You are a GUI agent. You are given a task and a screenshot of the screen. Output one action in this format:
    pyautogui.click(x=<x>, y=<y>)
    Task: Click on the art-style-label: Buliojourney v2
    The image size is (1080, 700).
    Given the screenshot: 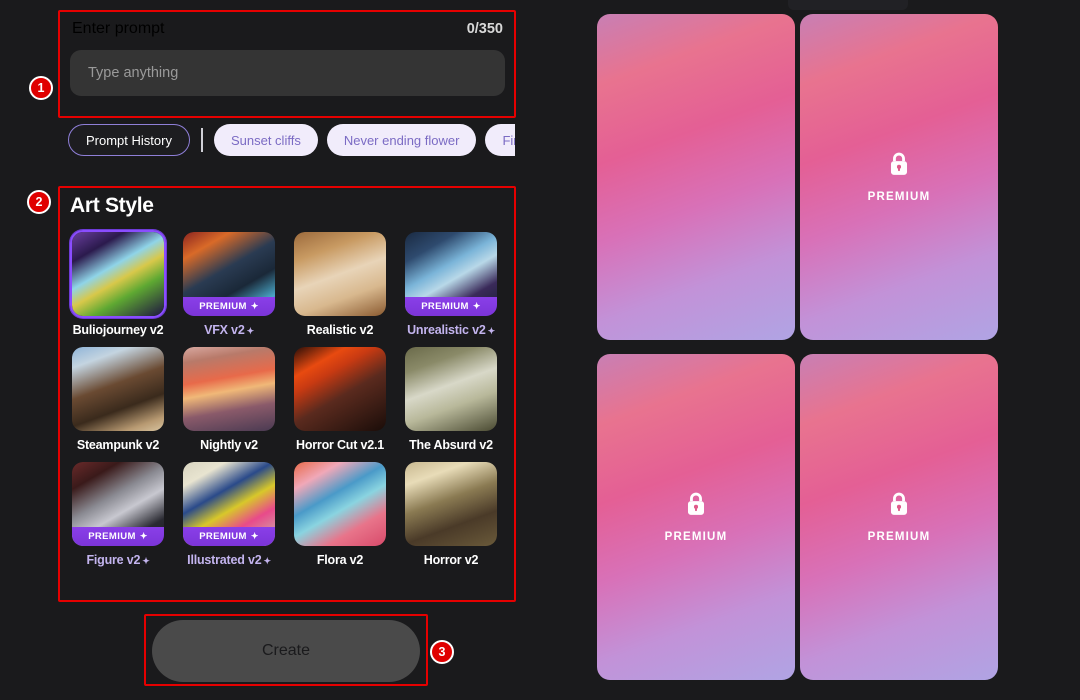 What is the action you would take?
    pyautogui.click(x=118, y=330)
    